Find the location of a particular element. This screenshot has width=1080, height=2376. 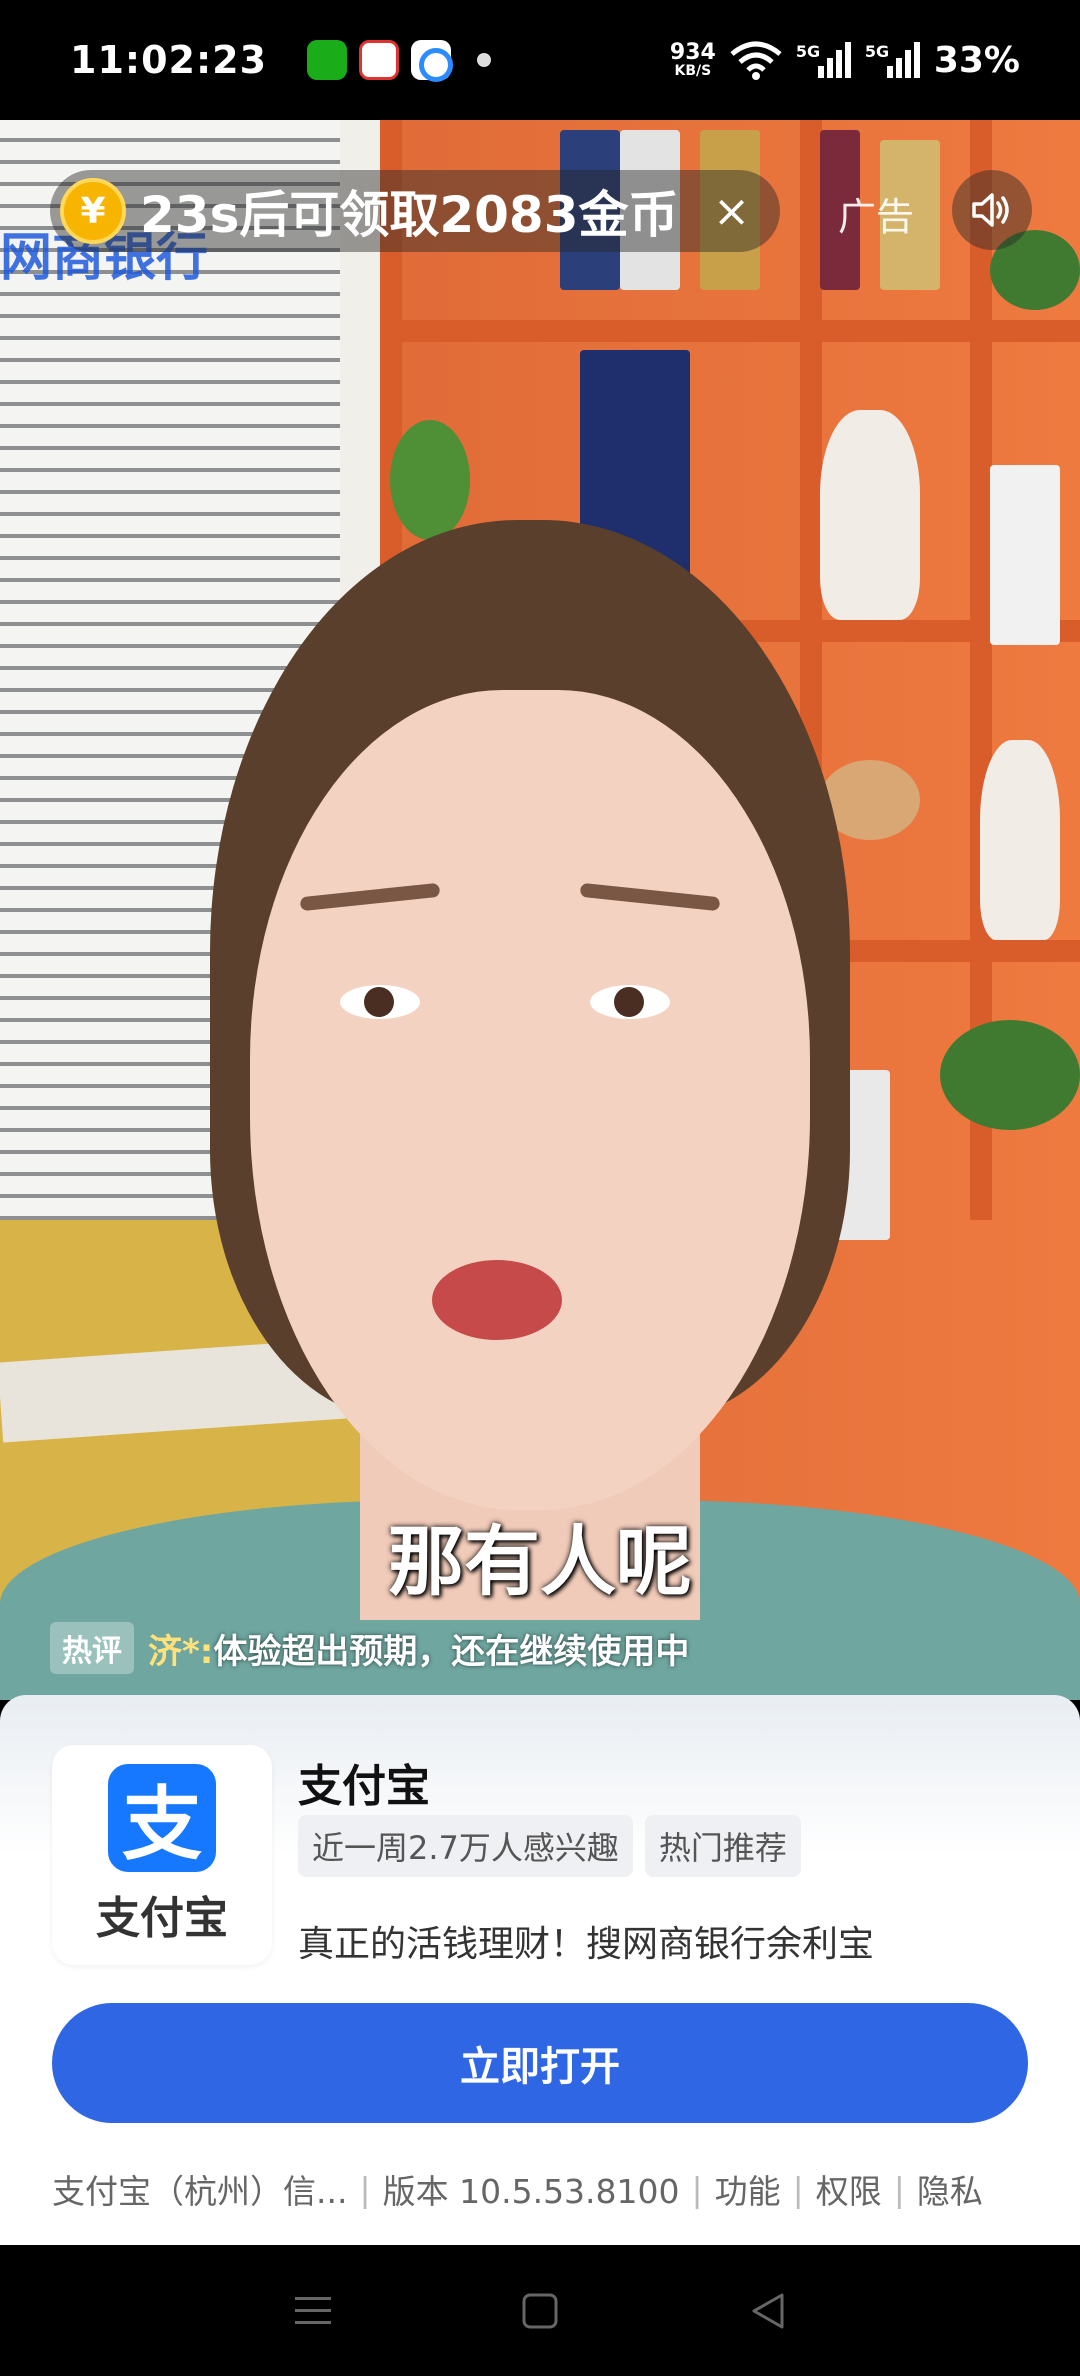

privacy-link: 隐私 is located at coordinates (950, 2189).